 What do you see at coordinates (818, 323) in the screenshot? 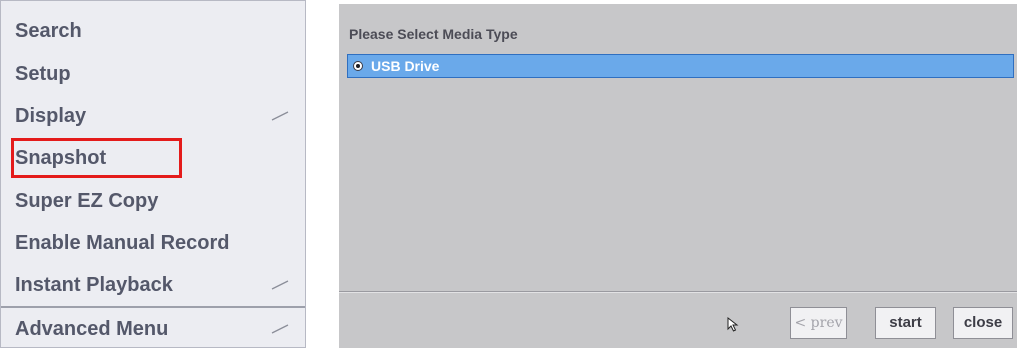
I see `prev-button: < prev` at bounding box center [818, 323].